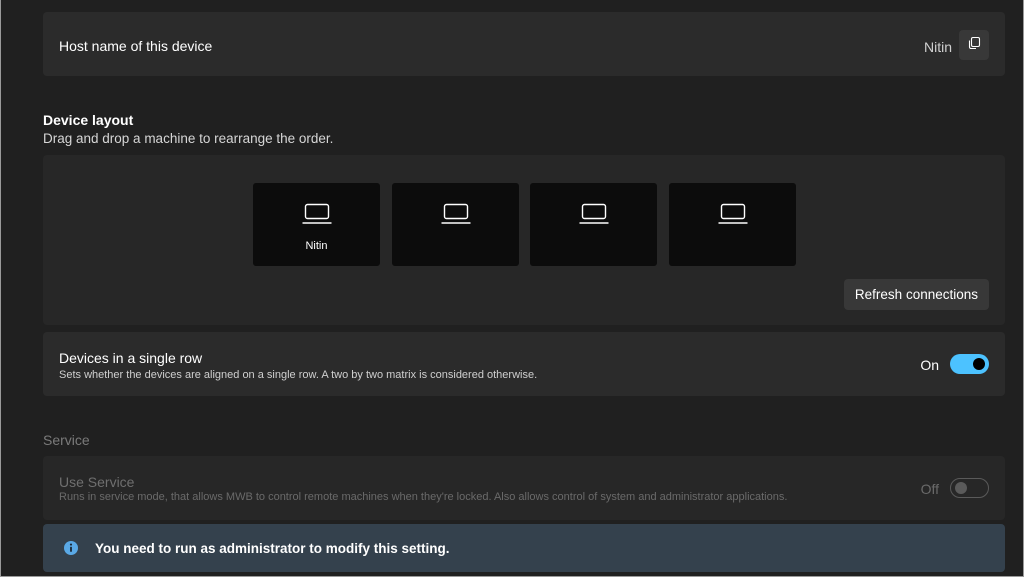 This screenshot has width=1024, height=577. I want to click on copy-icon, so click(974, 45).